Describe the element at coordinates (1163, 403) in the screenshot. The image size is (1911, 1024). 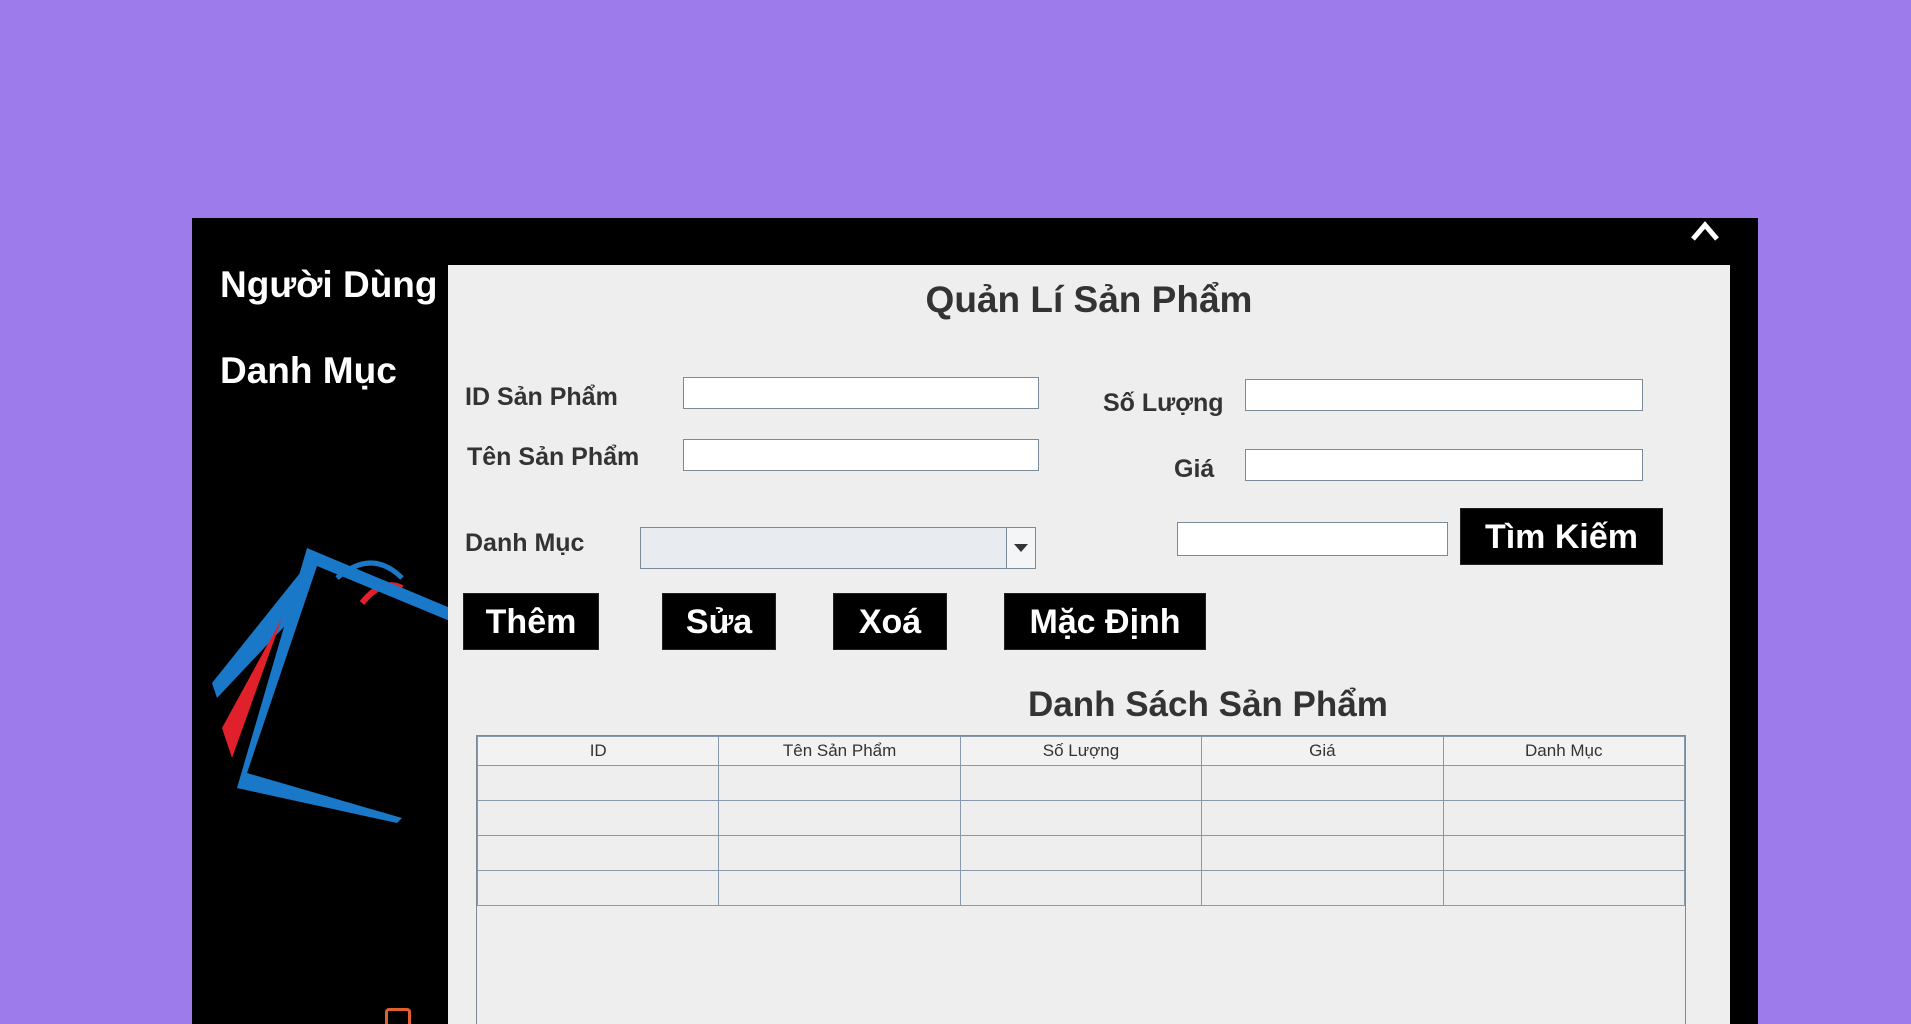
I see `quantity-label: Số Lượng` at that location.